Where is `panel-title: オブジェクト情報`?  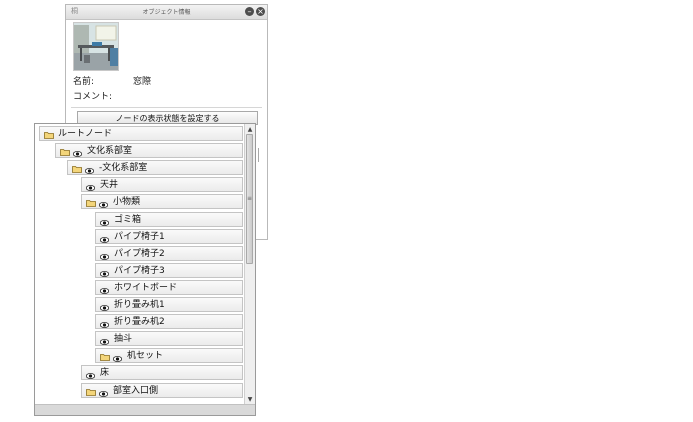
panel-title: オブジェクト情報 is located at coordinates (166, 12).